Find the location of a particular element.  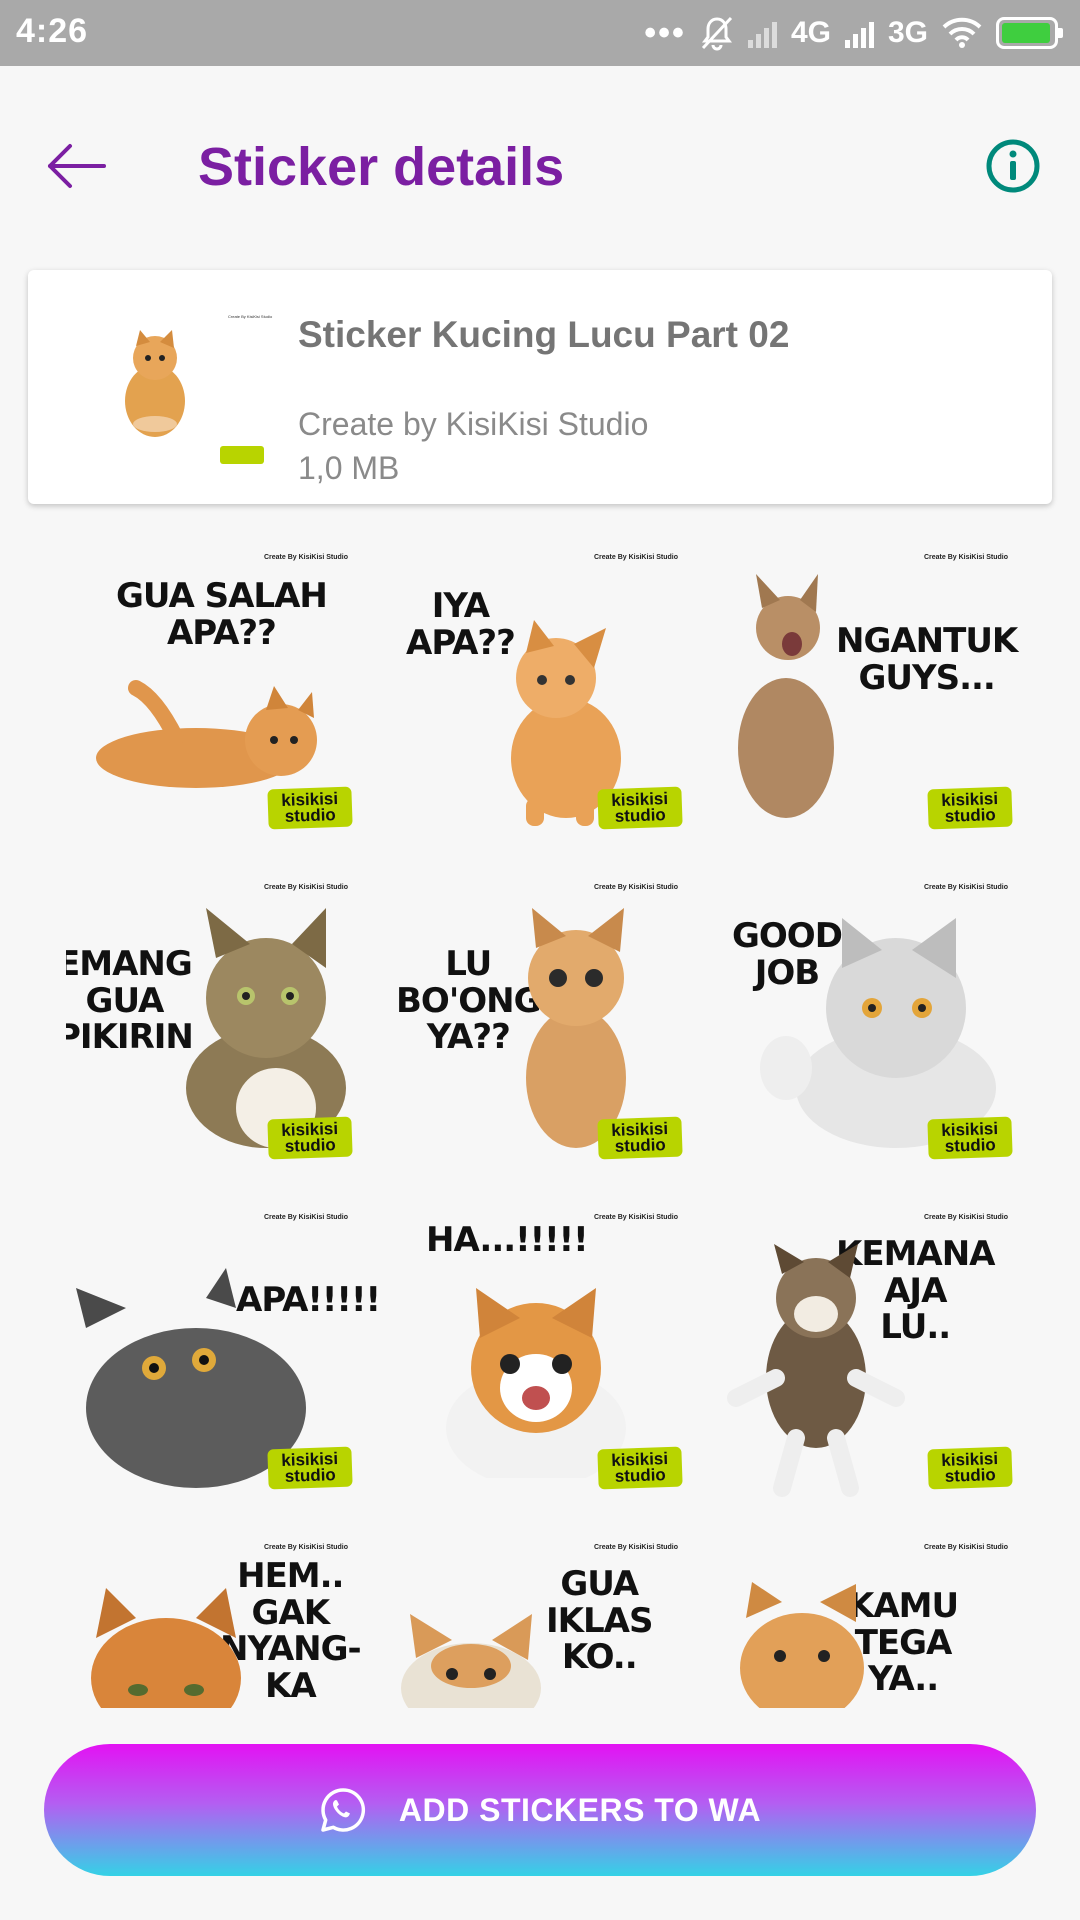

sticker-caption: GUA IKLAS KO.. is located at coordinates (599, 1621).